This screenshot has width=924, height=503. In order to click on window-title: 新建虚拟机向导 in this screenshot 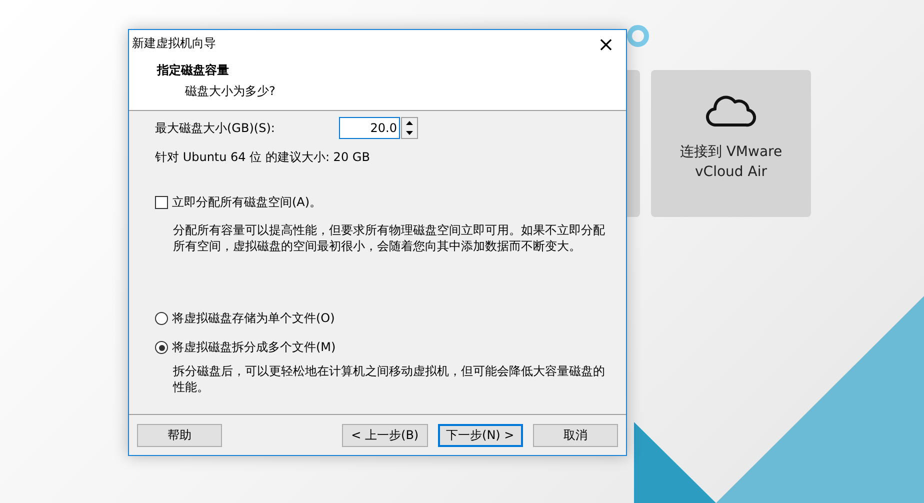, I will do `click(174, 43)`.